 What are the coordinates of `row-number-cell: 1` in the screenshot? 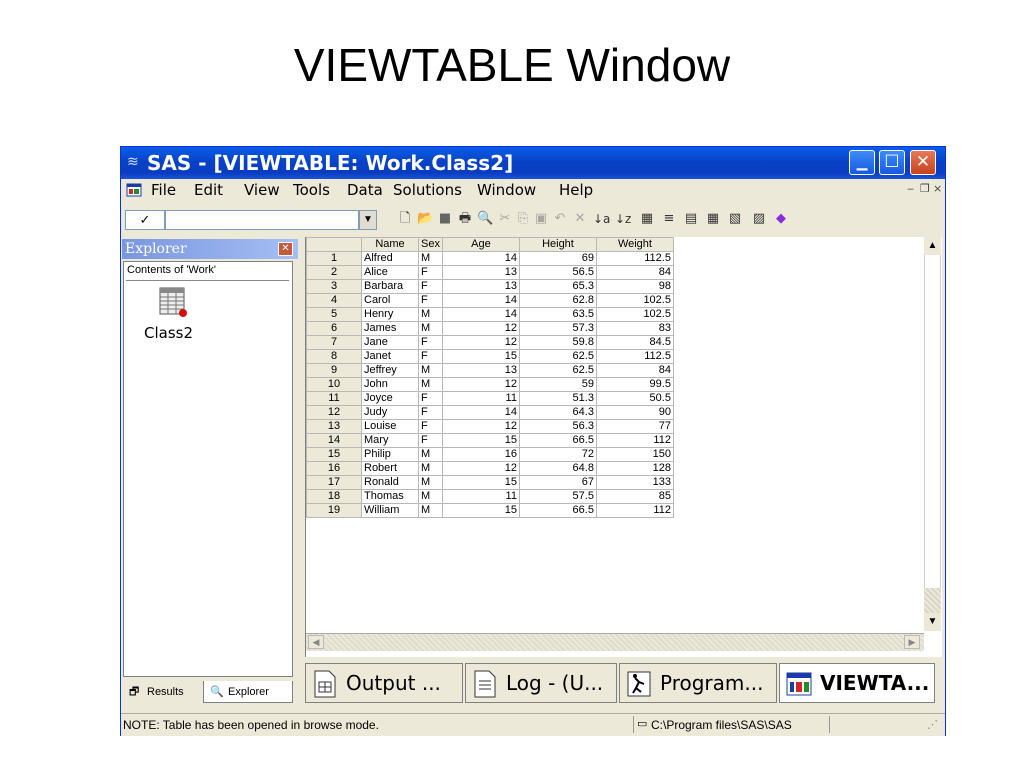 It's located at (334, 258).